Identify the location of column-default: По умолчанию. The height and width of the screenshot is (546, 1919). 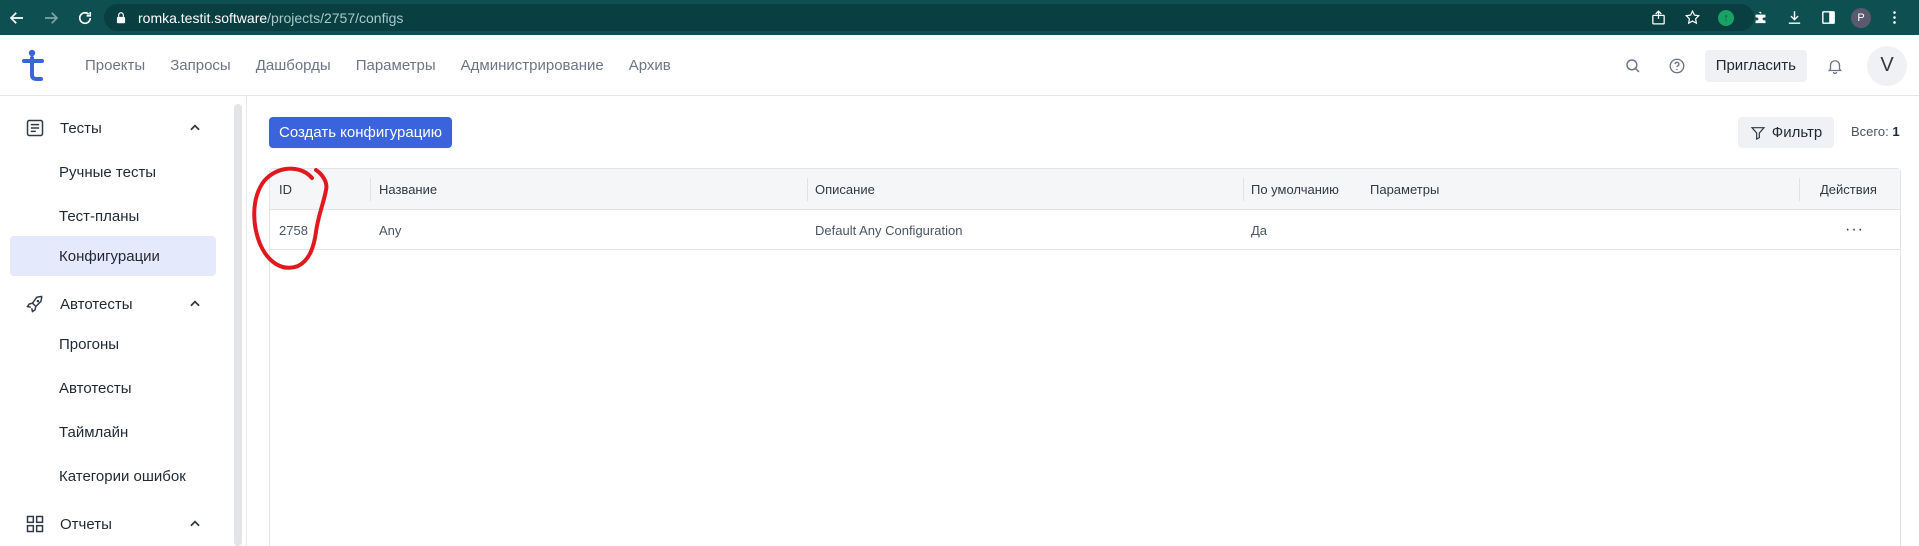
(1295, 189).